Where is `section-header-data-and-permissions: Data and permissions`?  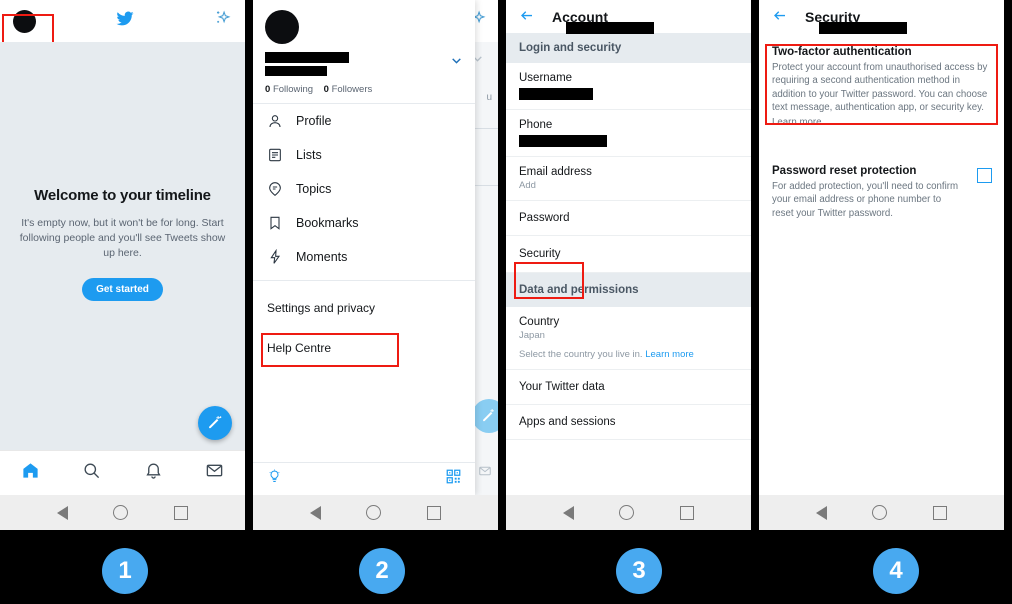
section-header-data-and-permissions: Data and permissions is located at coordinates (628, 290).